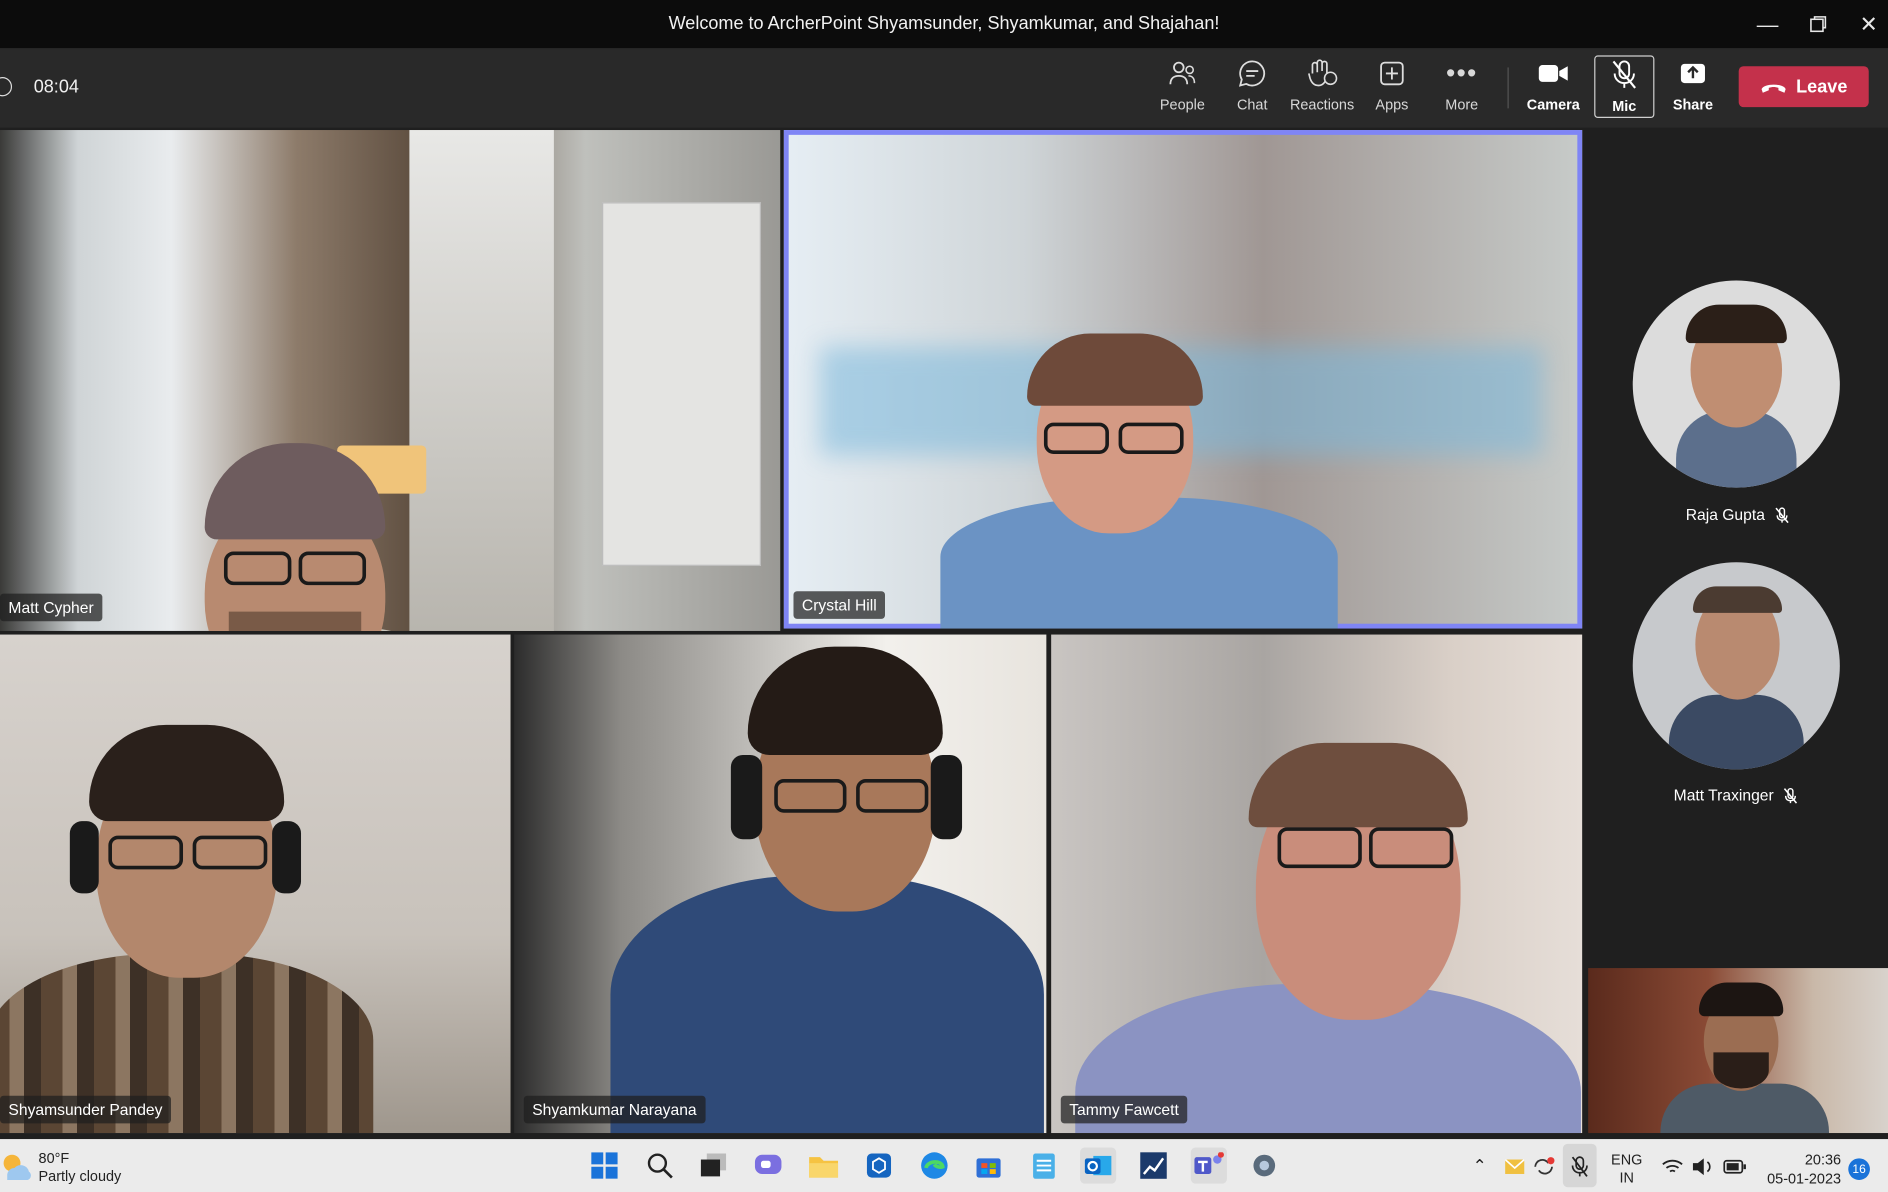 This screenshot has height=1192, width=1888. I want to click on self-view-video, so click(1738, 1051).